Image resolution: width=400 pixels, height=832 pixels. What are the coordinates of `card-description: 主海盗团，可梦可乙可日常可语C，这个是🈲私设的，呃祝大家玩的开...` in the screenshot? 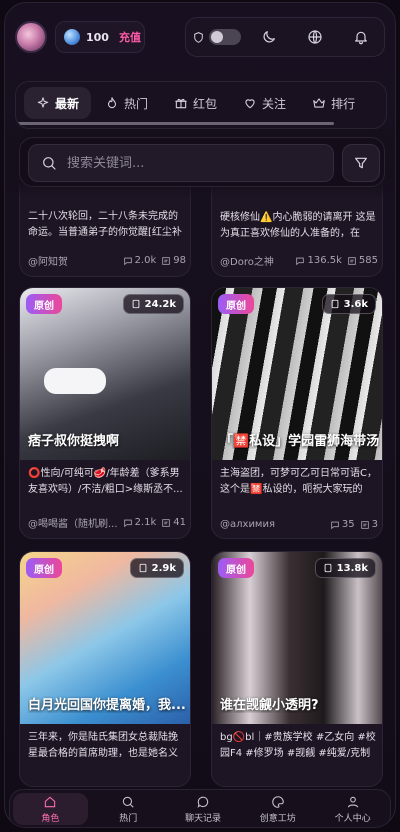 It's located at (298, 481).